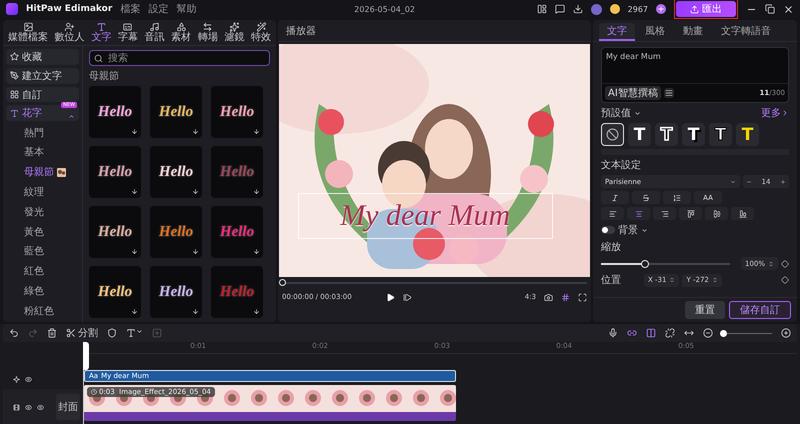 This screenshot has height=424, width=800. What do you see at coordinates (208, 32) in the screenshot?
I see `media-tab: 轉場` at bounding box center [208, 32].